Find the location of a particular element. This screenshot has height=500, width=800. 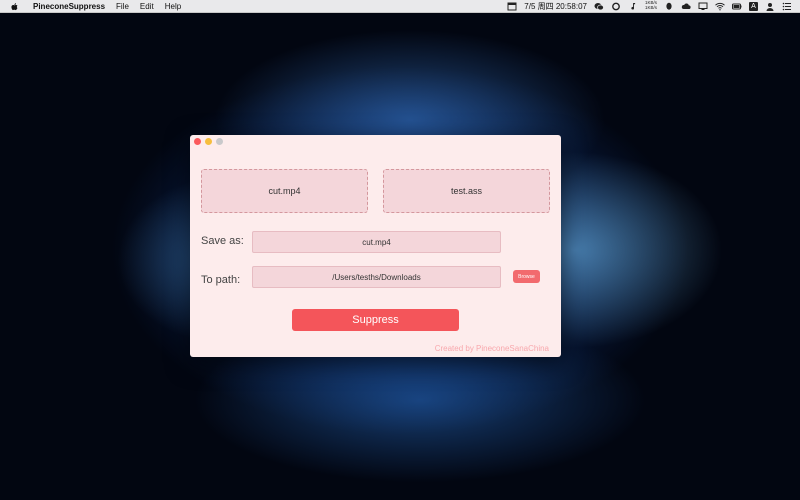

save-as-field: cut.mp4 is located at coordinates (376, 242).